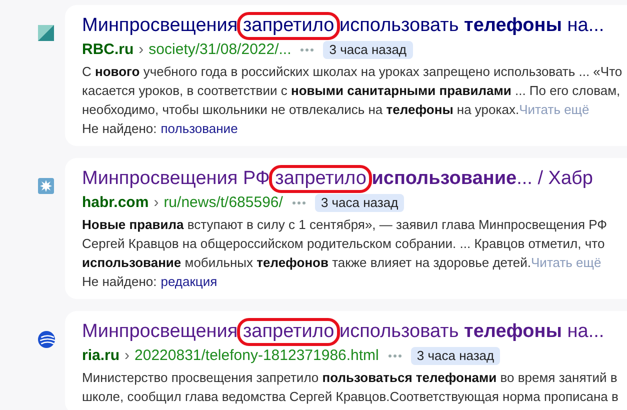 Image resolution: width=627 pixels, height=410 pixels. I want to click on url-path-link: 20220831/telefony-1812371986.html, so click(256, 355).